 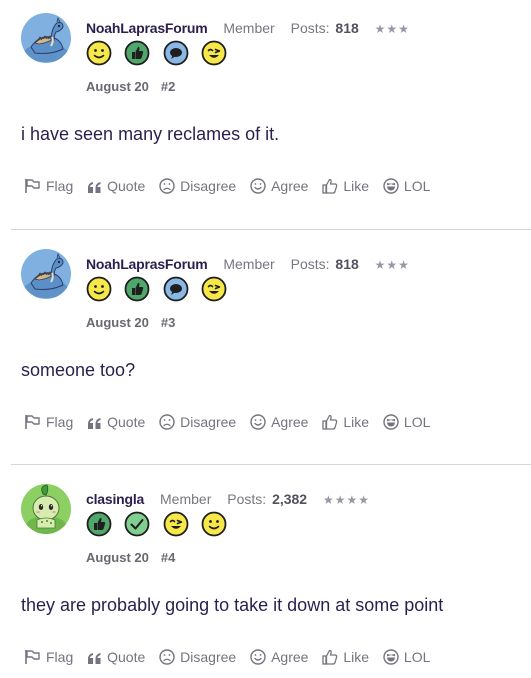 What do you see at coordinates (137, 524) in the screenshot?
I see `checkmark-badge-icon` at bounding box center [137, 524].